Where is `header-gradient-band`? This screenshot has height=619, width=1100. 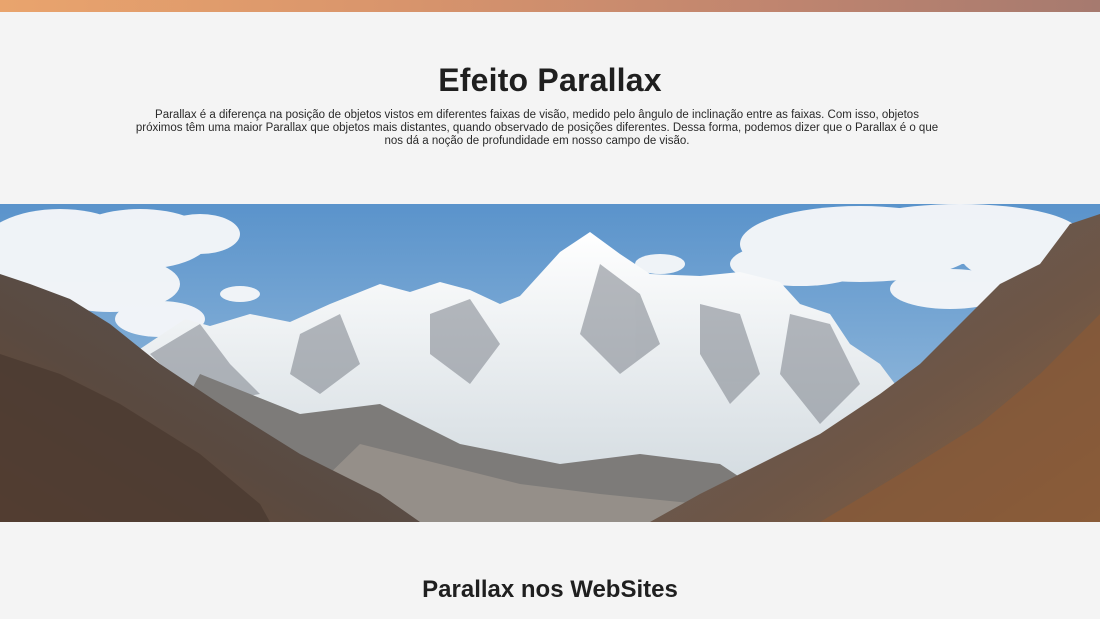 header-gradient-band is located at coordinates (550, 6).